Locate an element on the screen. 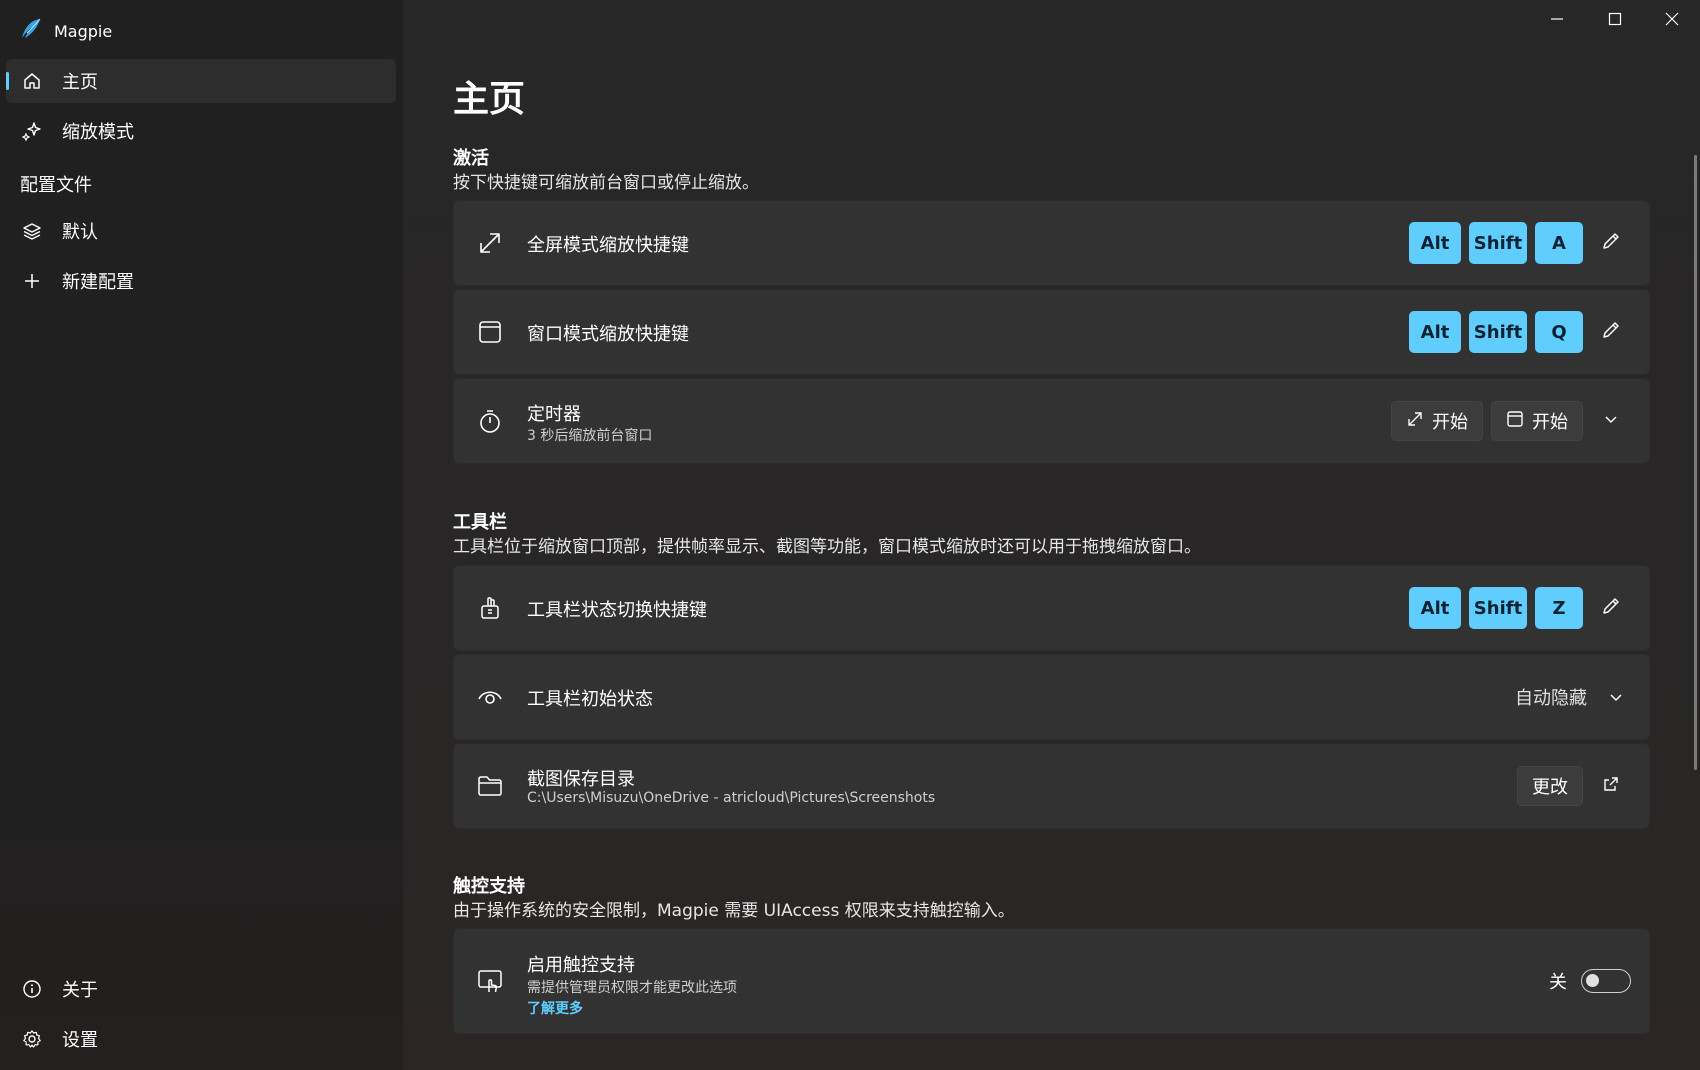 This screenshot has width=1700, height=1070. windowed-hotkey-card: 窗口模式缩放快捷键 Alt Shift Q is located at coordinates (1051, 332).